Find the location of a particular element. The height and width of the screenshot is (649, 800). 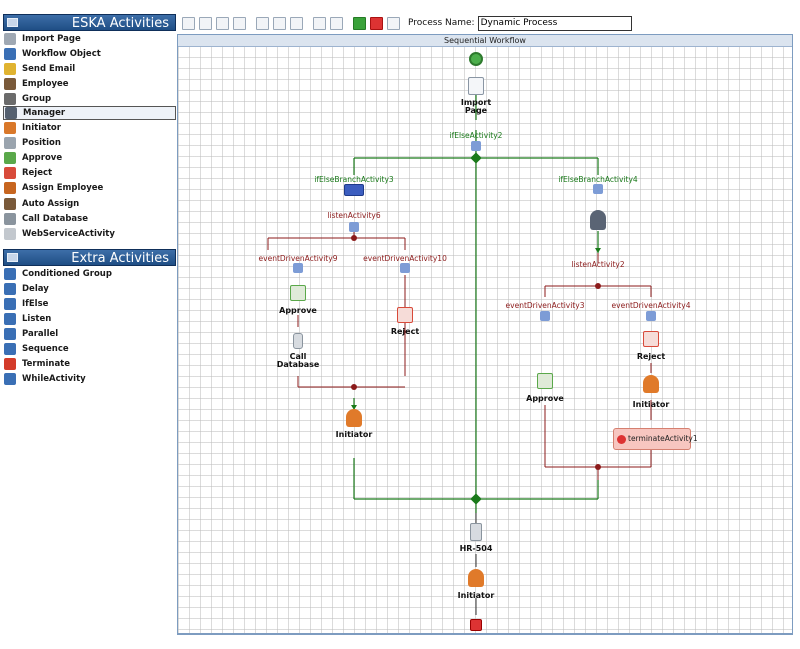

toolbox-item-label: Sequence is located at coordinates (45, 349).